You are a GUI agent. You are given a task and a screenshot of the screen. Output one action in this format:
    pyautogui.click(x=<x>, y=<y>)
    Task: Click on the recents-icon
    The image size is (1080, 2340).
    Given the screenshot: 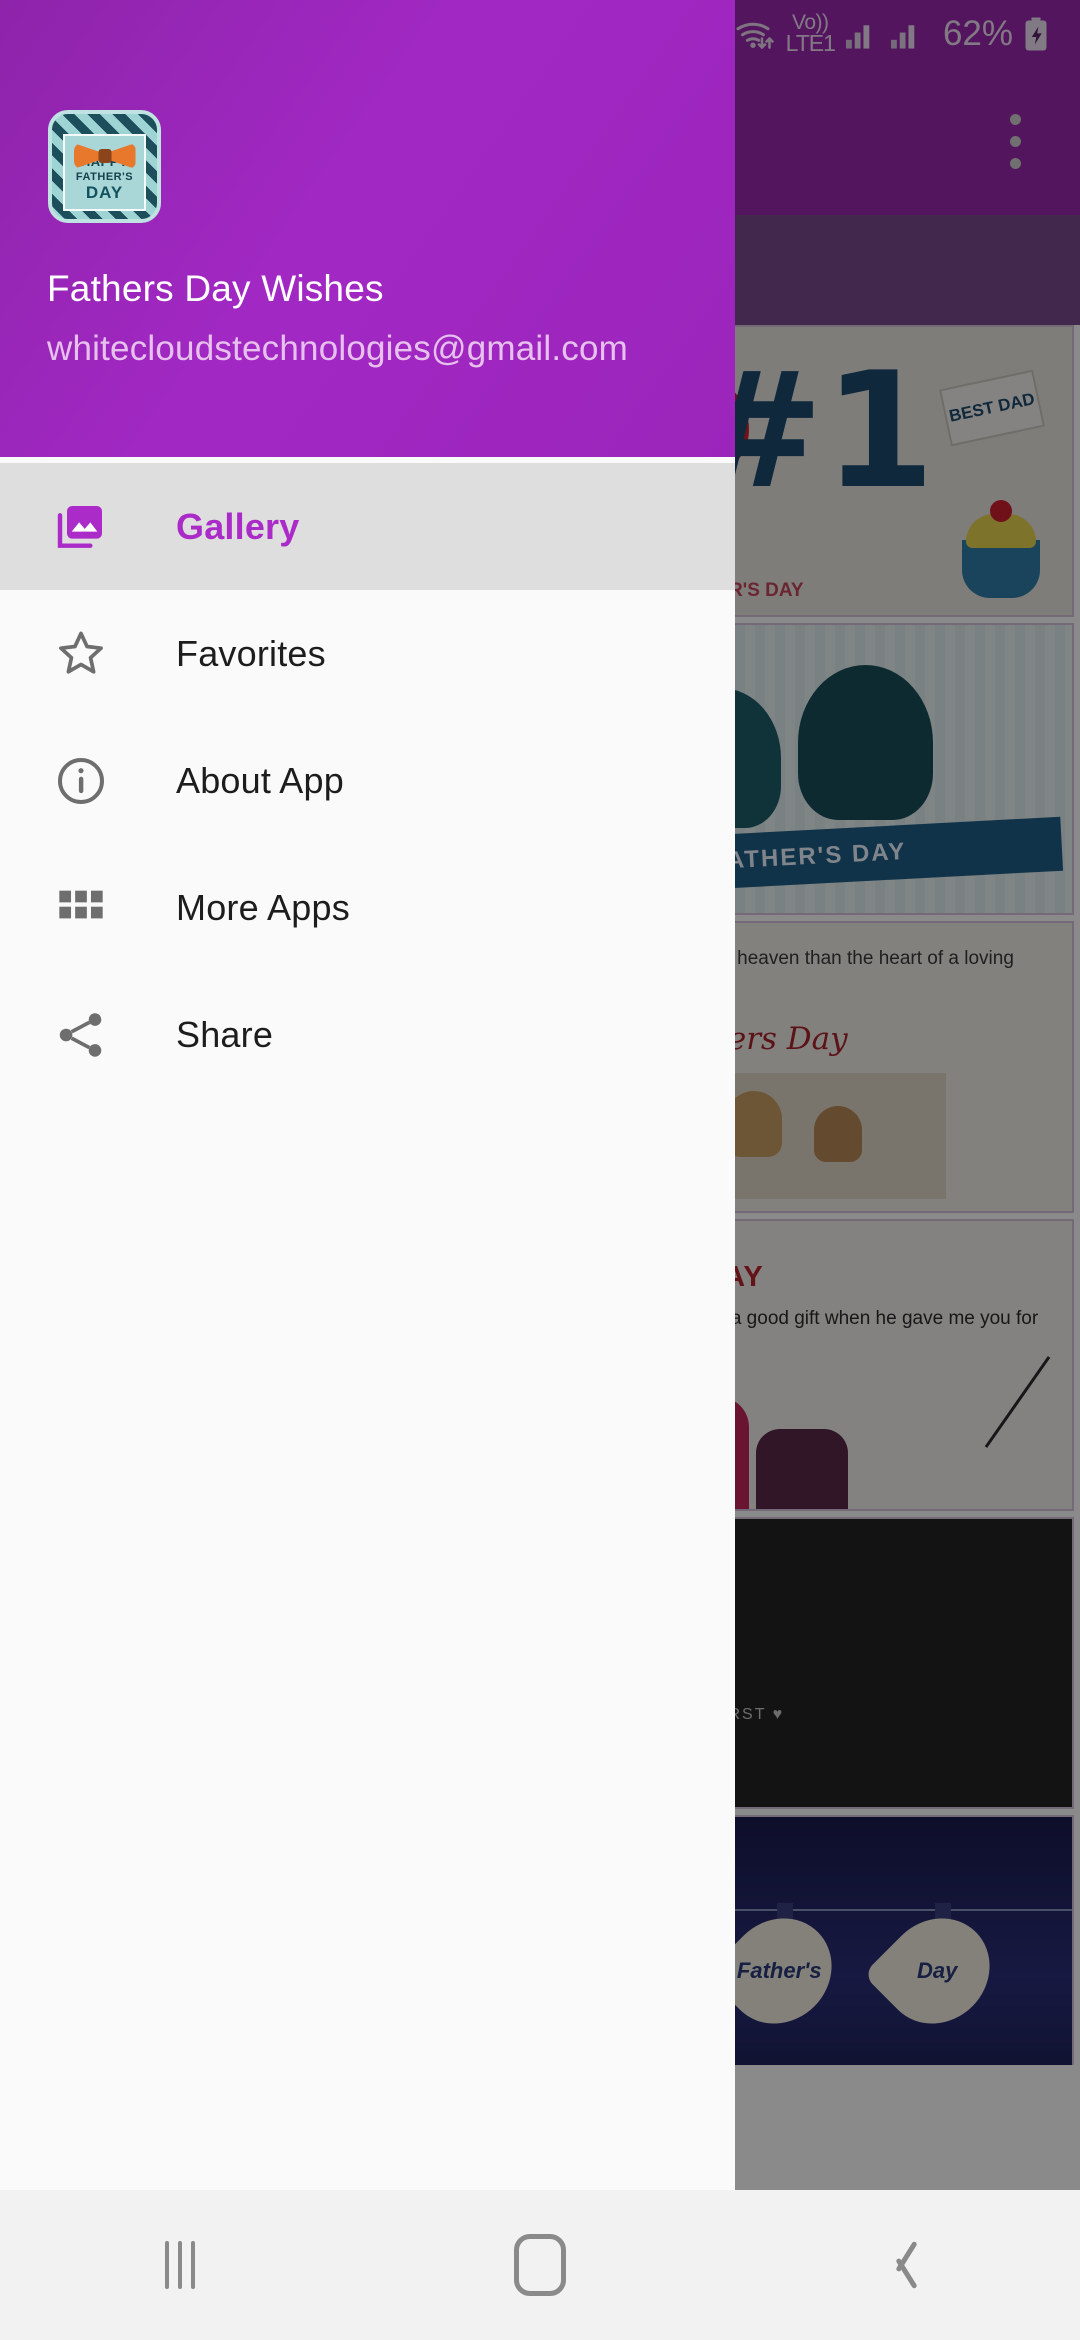 What is the action you would take?
    pyautogui.click(x=180, y=2265)
    